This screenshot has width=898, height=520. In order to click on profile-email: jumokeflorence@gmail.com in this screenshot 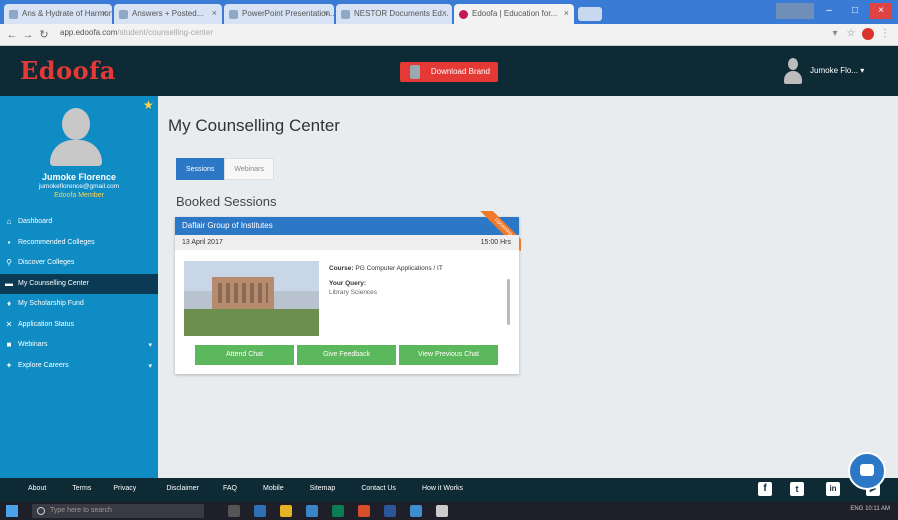, I will do `click(79, 186)`.